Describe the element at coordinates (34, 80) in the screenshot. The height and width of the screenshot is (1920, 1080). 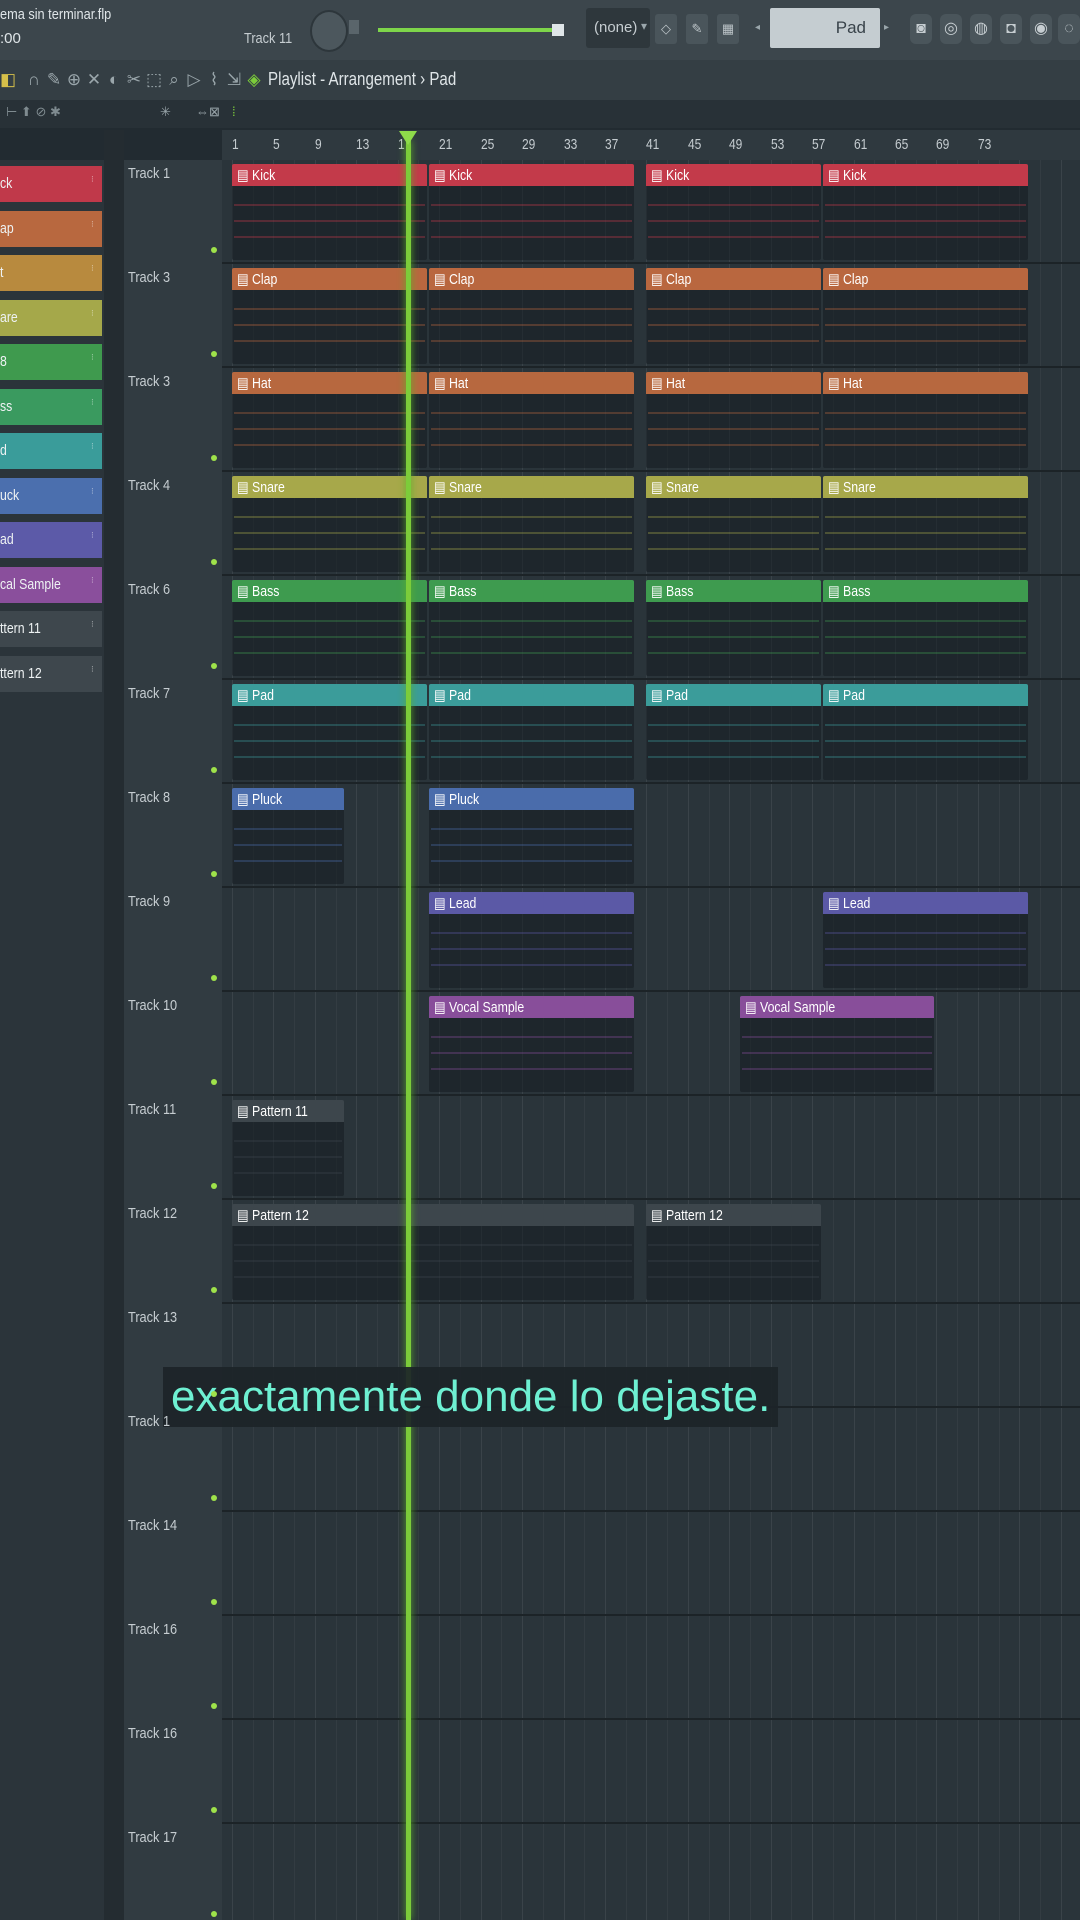
I see `magnet-icon: ∩` at that location.